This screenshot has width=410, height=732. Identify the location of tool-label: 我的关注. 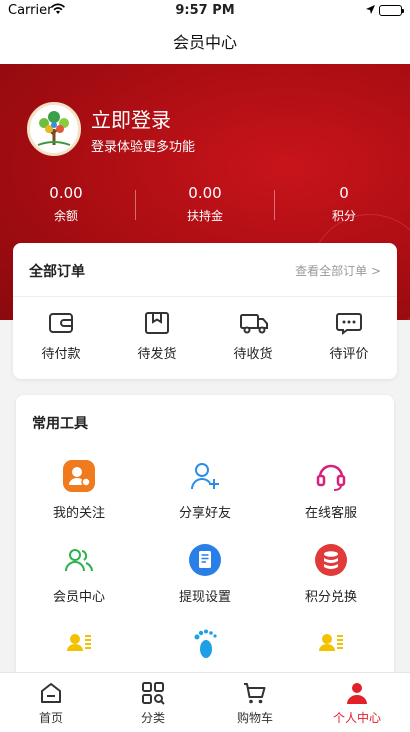
(78, 513).